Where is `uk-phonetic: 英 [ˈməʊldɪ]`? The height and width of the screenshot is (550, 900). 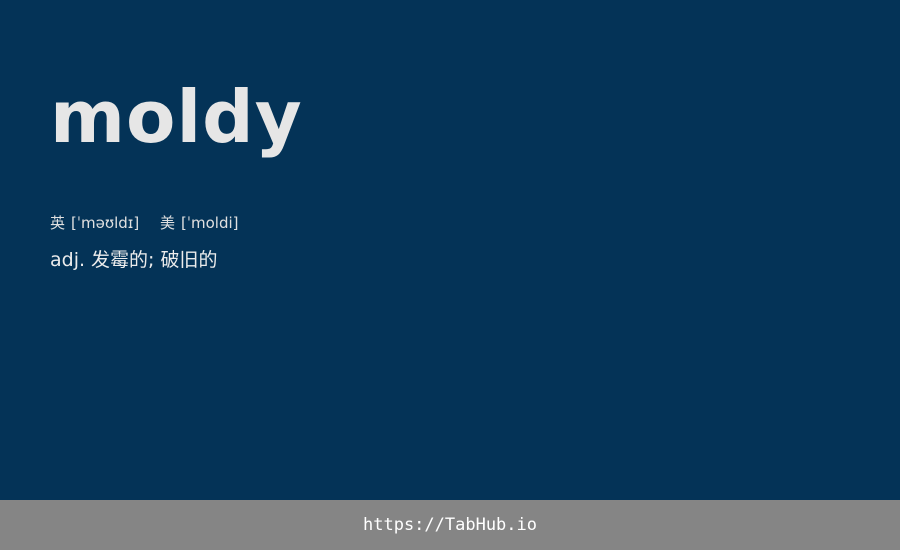 uk-phonetic: 英 [ˈməʊldɪ] is located at coordinates (94, 223).